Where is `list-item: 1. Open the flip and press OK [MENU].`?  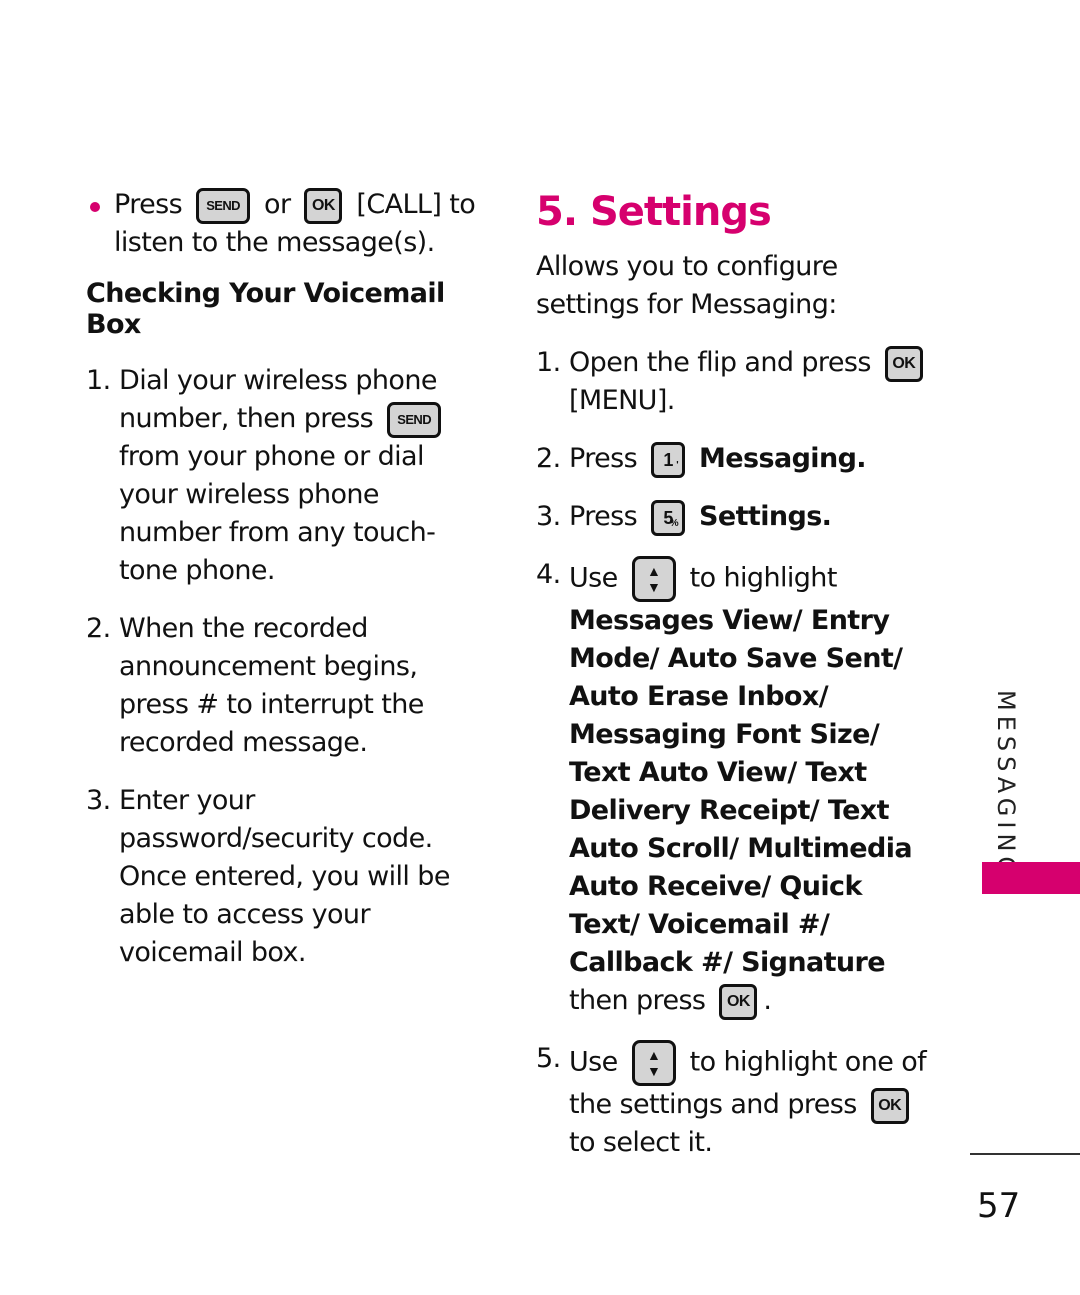
list-item: 1. Open the flip and press OK [MENU]. is located at coordinates (736, 382).